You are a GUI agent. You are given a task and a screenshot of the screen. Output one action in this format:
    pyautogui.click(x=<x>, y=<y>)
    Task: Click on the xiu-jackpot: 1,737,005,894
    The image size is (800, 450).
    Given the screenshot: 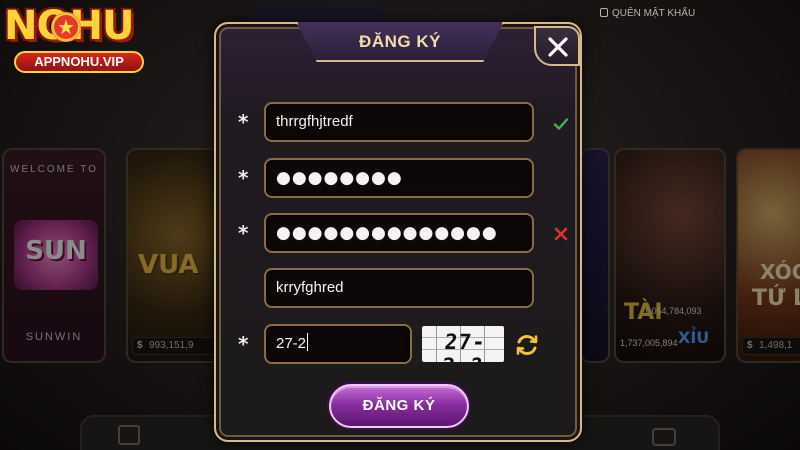 What is the action you would take?
    pyautogui.click(x=649, y=343)
    